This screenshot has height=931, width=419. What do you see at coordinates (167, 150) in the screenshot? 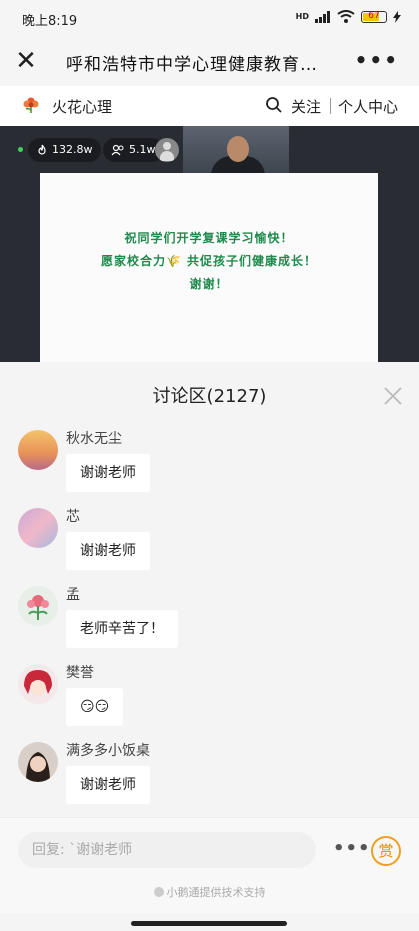
I see `viewer-avatar` at bounding box center [167, 150].